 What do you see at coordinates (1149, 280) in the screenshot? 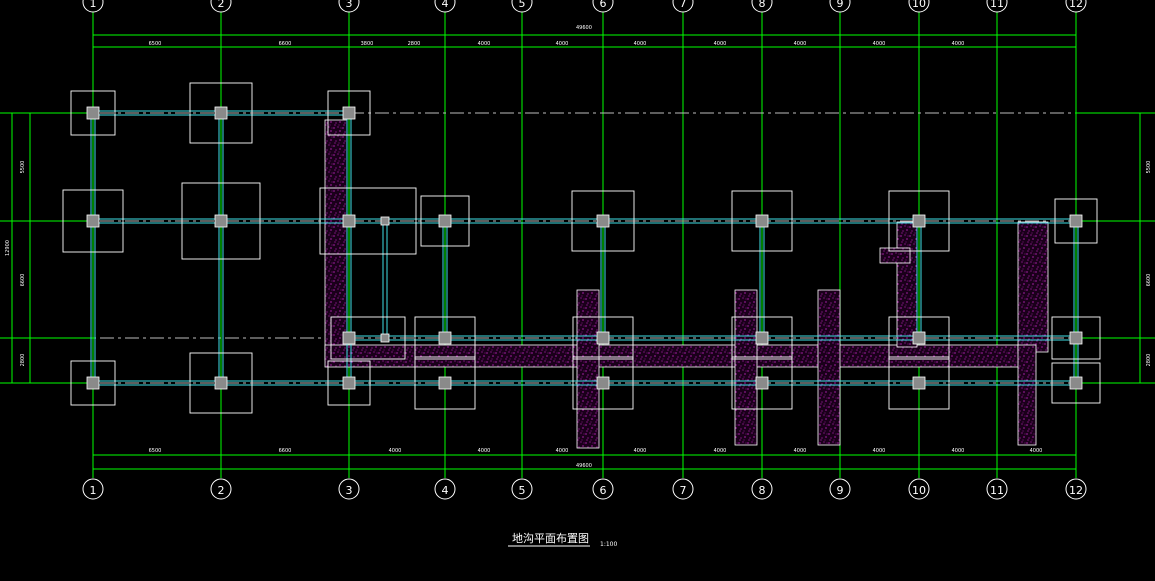
I see `right-span-label: 6600` at bounding box center [1149, 280].